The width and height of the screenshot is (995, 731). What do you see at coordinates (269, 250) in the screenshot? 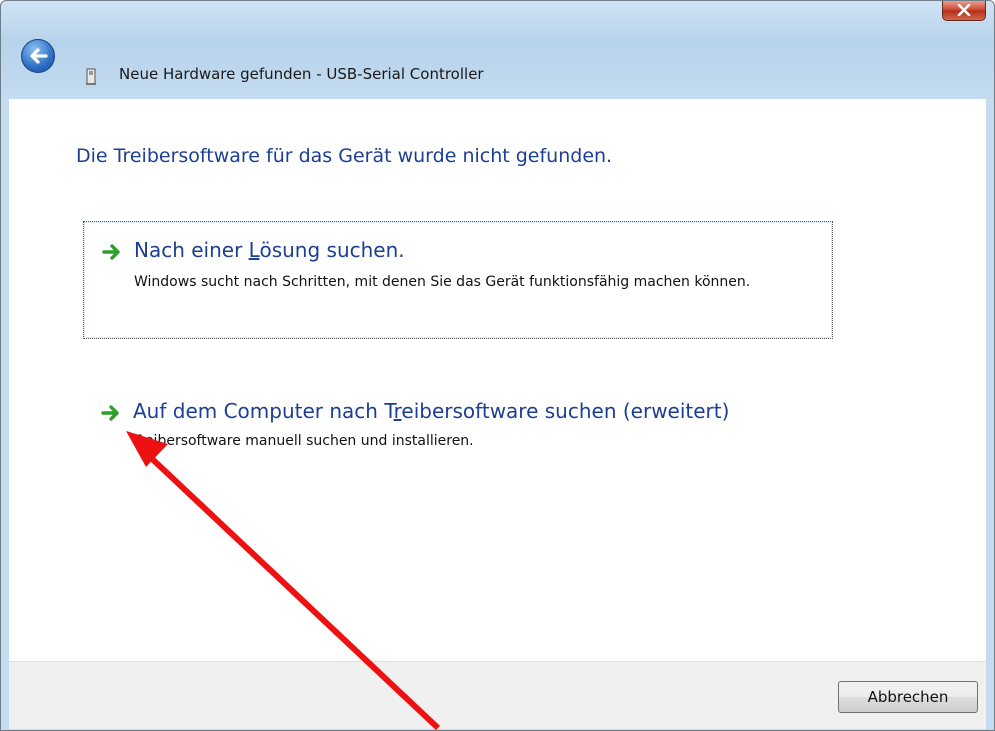
I see `option-title: Nach einer Lösung suchen.` at bounding box center [269, 250].